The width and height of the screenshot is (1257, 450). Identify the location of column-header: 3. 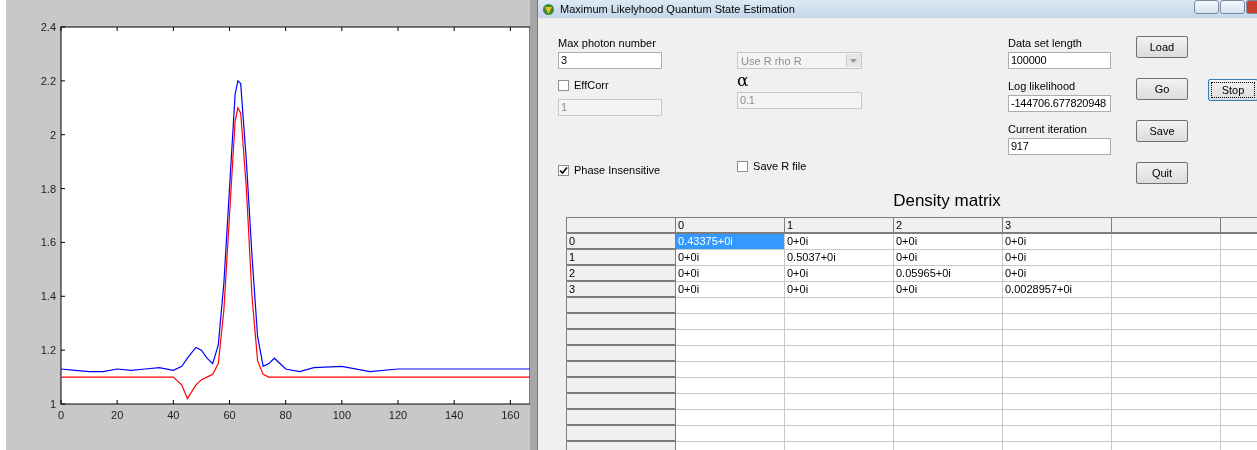
(1057, 225).